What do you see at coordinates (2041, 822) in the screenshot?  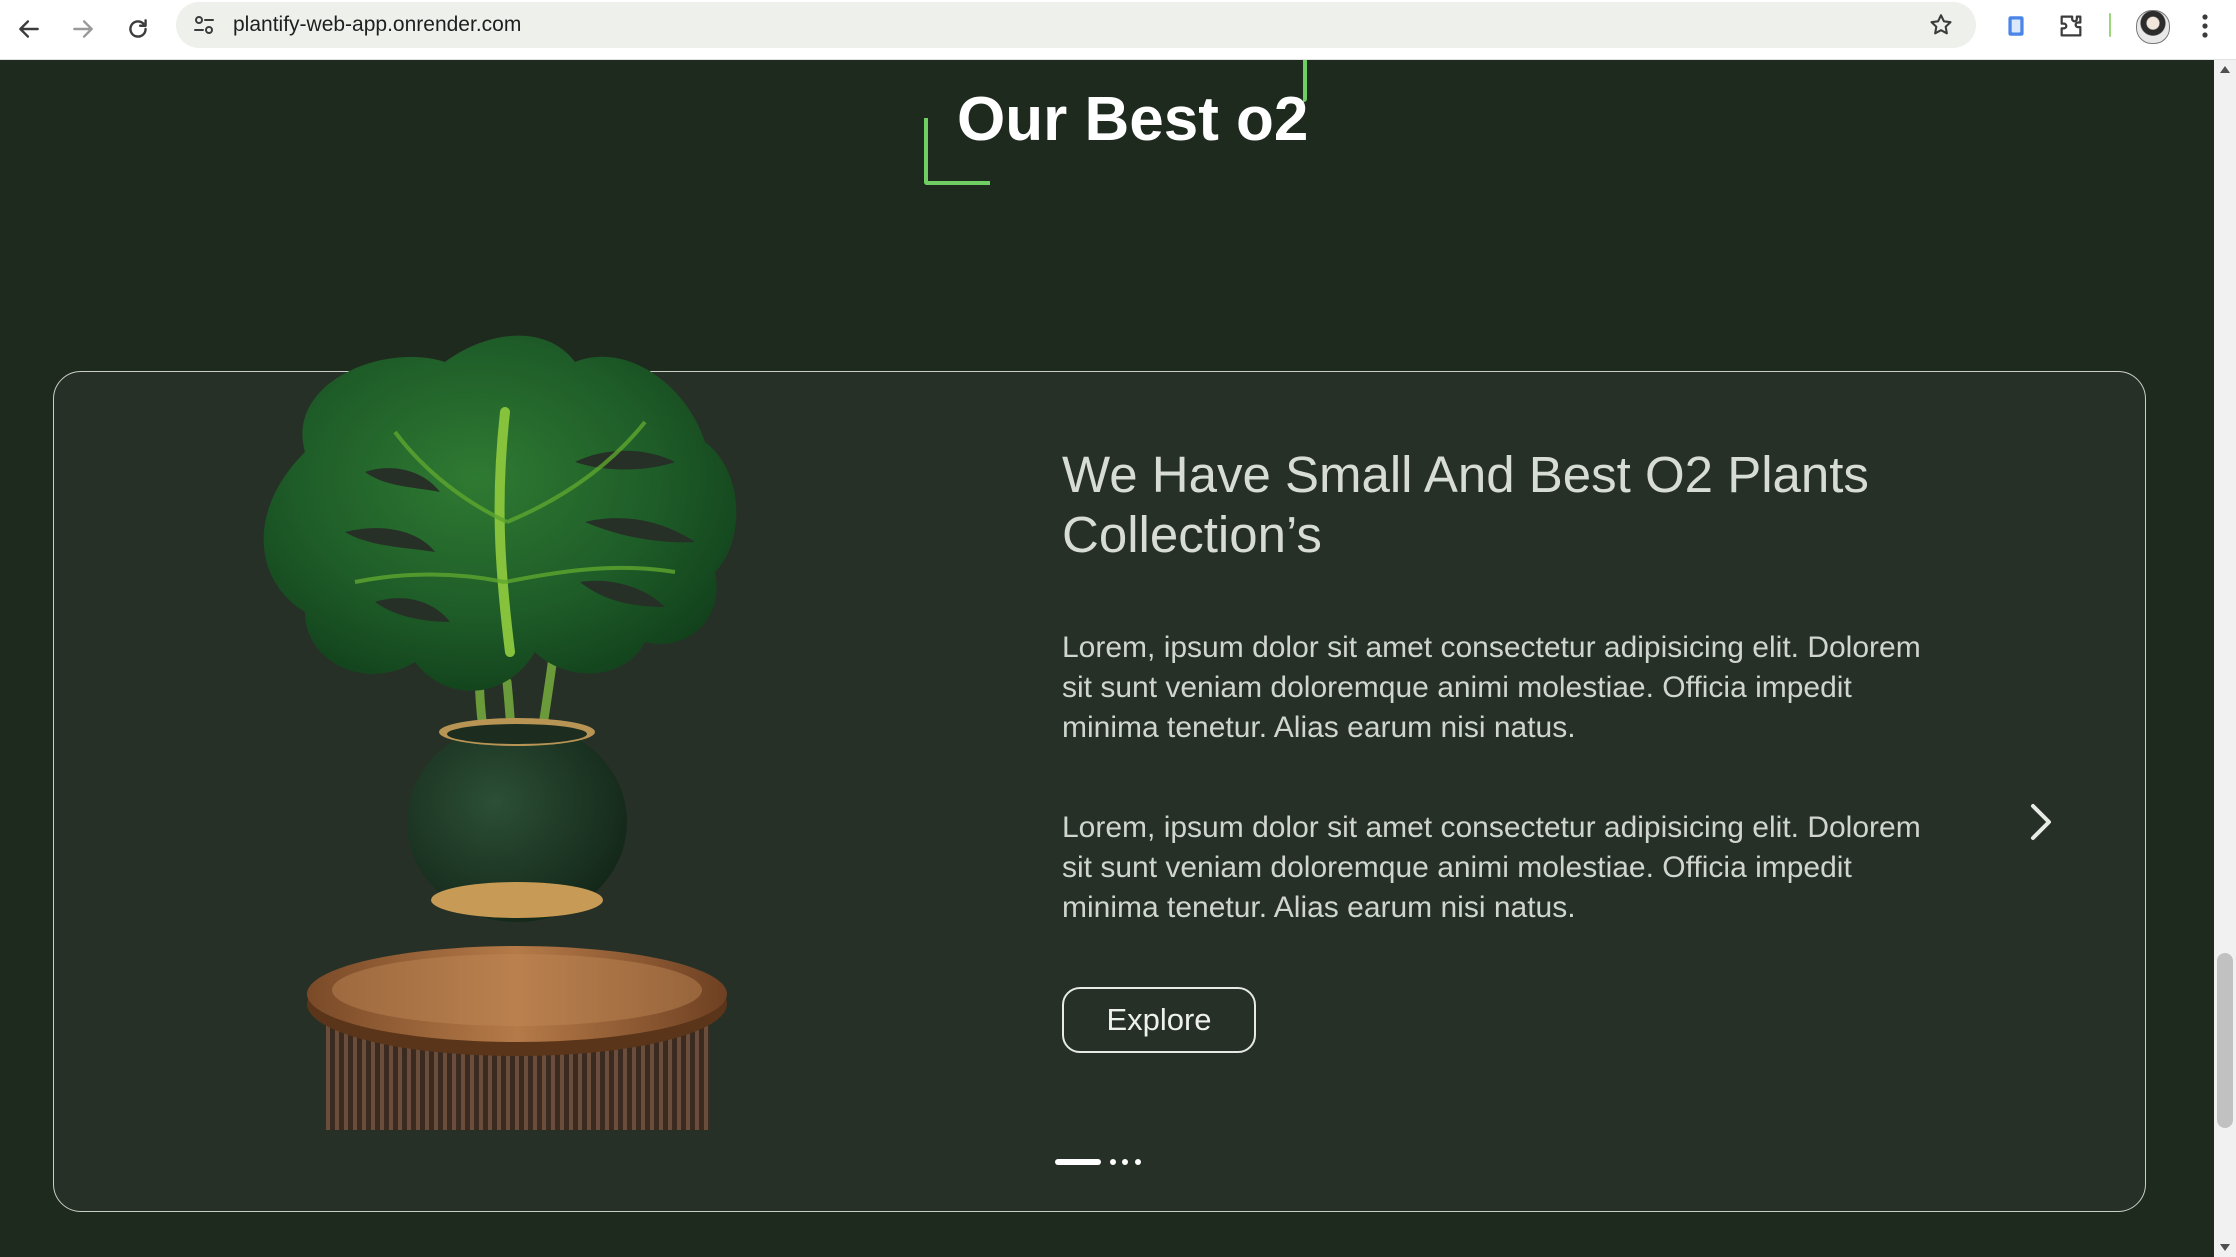 I see `chevron-right-icon` at bounding box center [2041, 822].